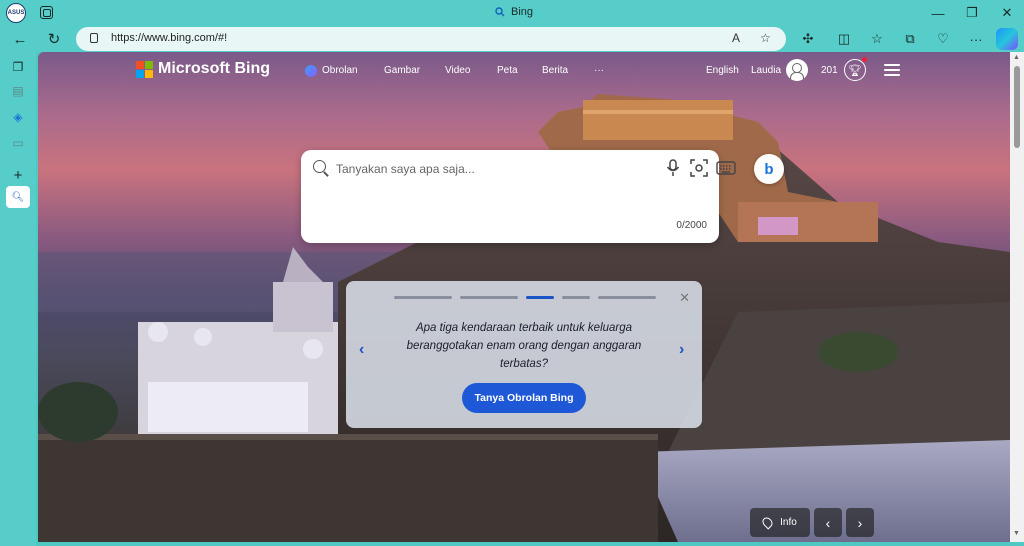 The height and width of the screenshot is (546, 1024). What do you see at coordinates (976, 39) in the screenshot?
I see `more-icon: ···` at bounding box center [976, 39].